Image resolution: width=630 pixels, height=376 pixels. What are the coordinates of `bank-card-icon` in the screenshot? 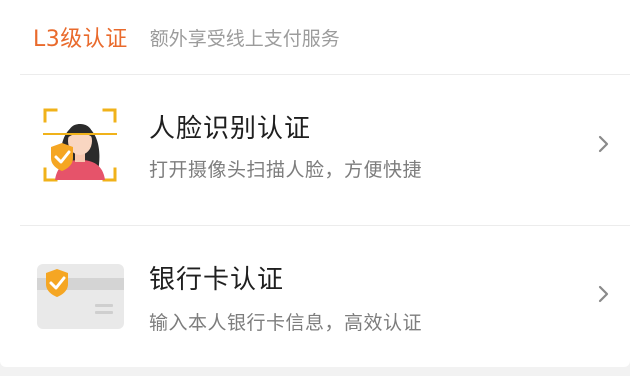 It's located at (81, 299).